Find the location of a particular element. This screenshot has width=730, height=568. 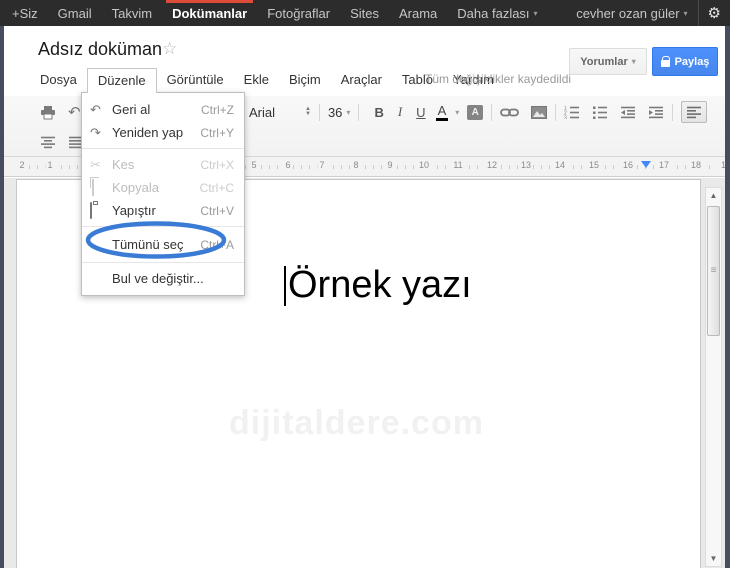

nav-arama: Arama is located at coordinates (418, 13).